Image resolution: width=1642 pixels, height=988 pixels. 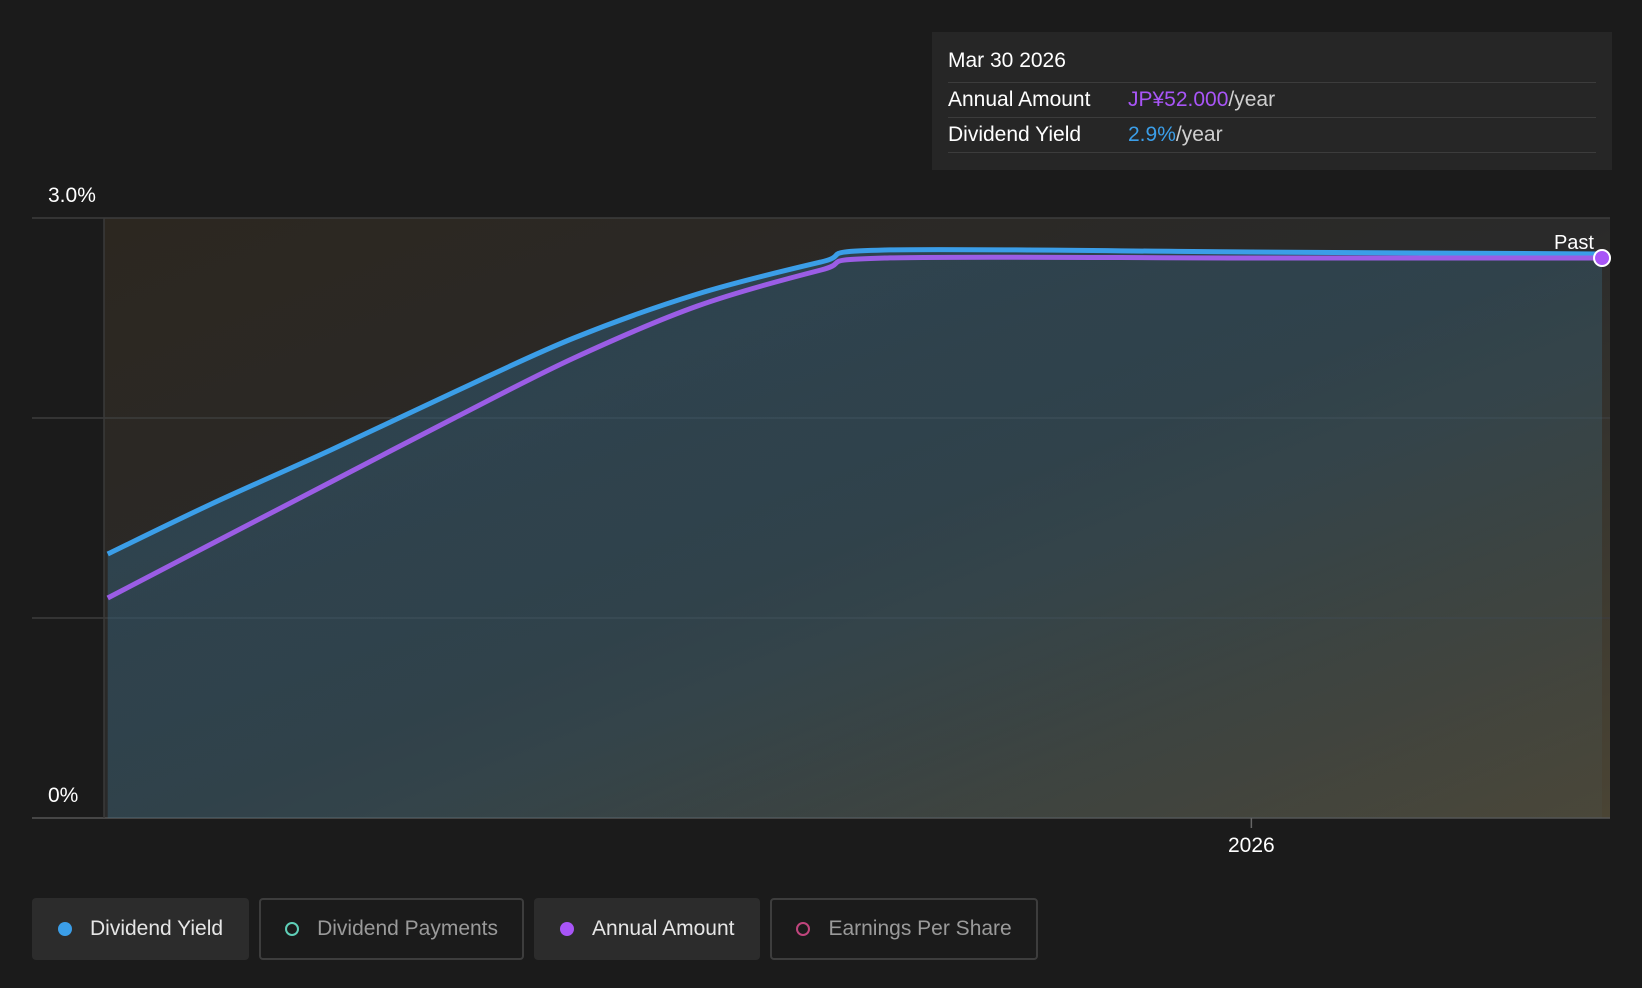 What do you see at coordinates (920, 928) in the screenshot?
I see `legend-label: Earnings Per Share` at bounding box center [920, 928].